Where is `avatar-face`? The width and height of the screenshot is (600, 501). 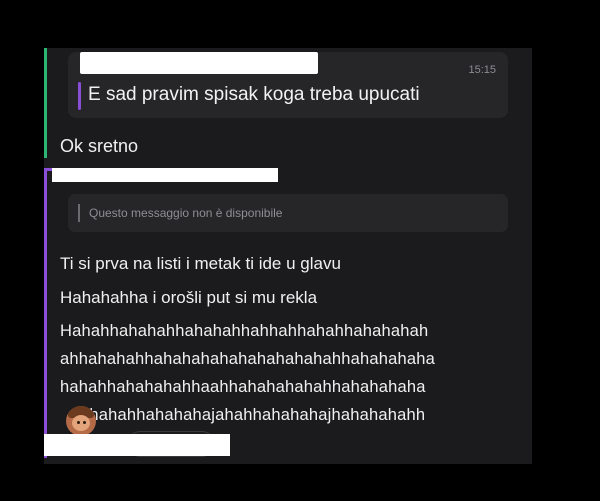 avatar-face is located at coordinates (81, 423).